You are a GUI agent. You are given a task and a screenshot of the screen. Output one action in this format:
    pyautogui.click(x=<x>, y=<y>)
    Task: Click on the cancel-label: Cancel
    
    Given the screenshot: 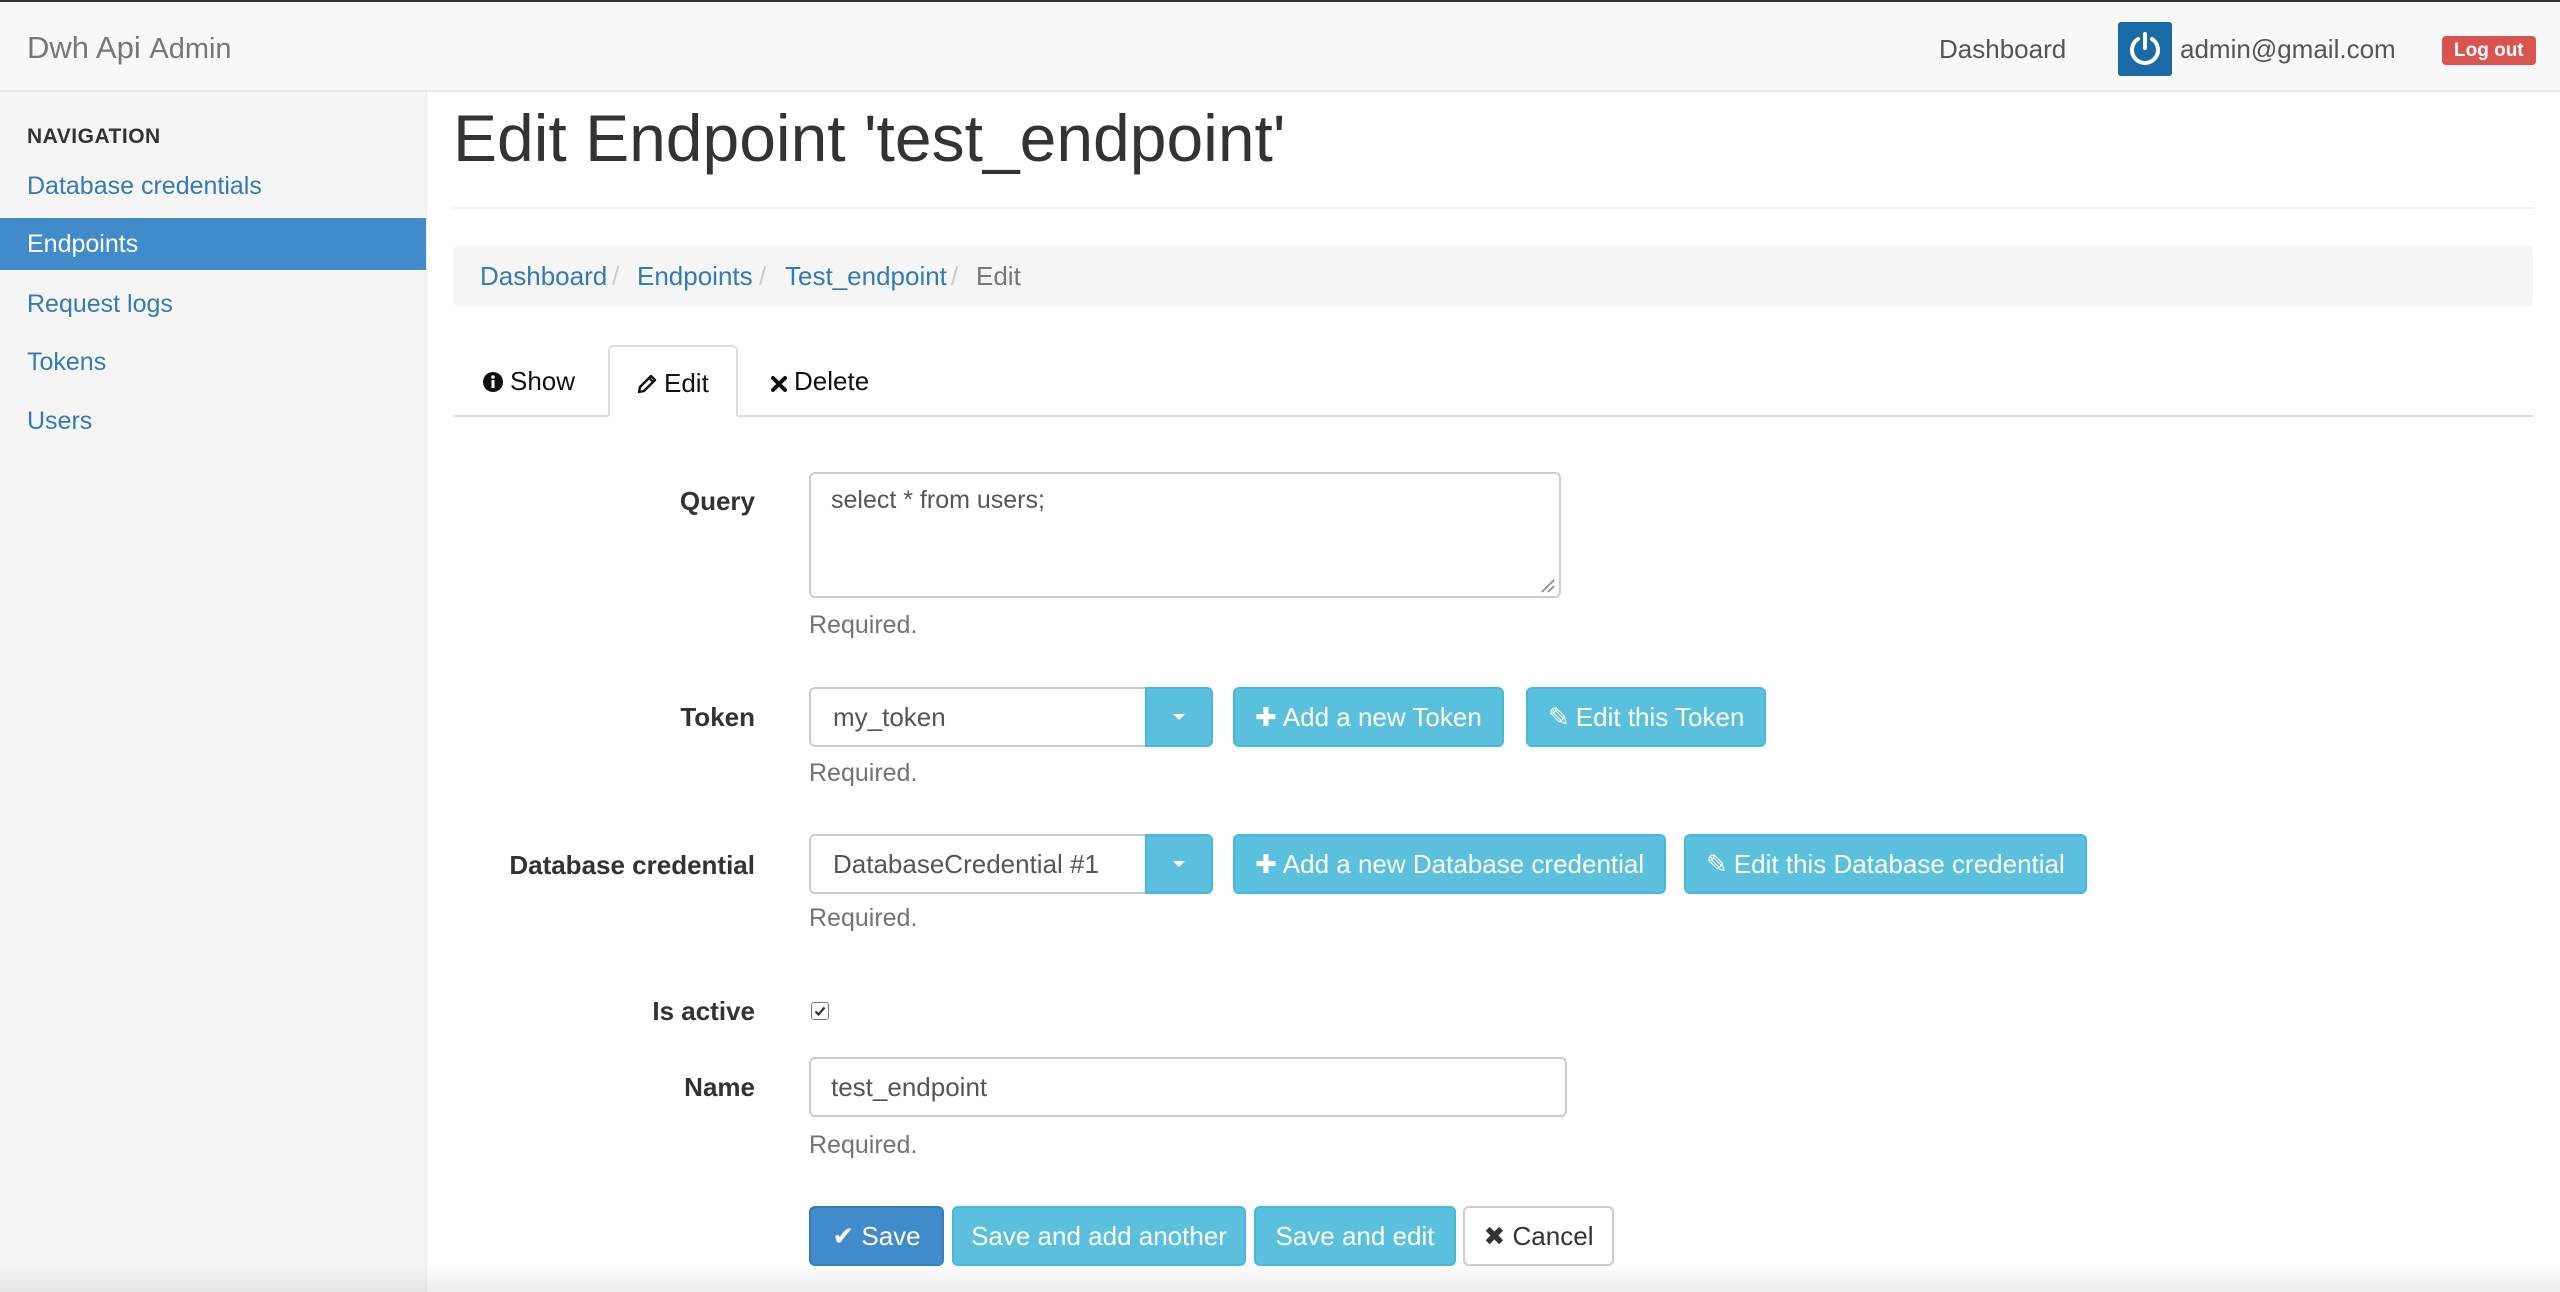 What is the action you would take?
    pyautogui.click(x=1553, y=1236)
    